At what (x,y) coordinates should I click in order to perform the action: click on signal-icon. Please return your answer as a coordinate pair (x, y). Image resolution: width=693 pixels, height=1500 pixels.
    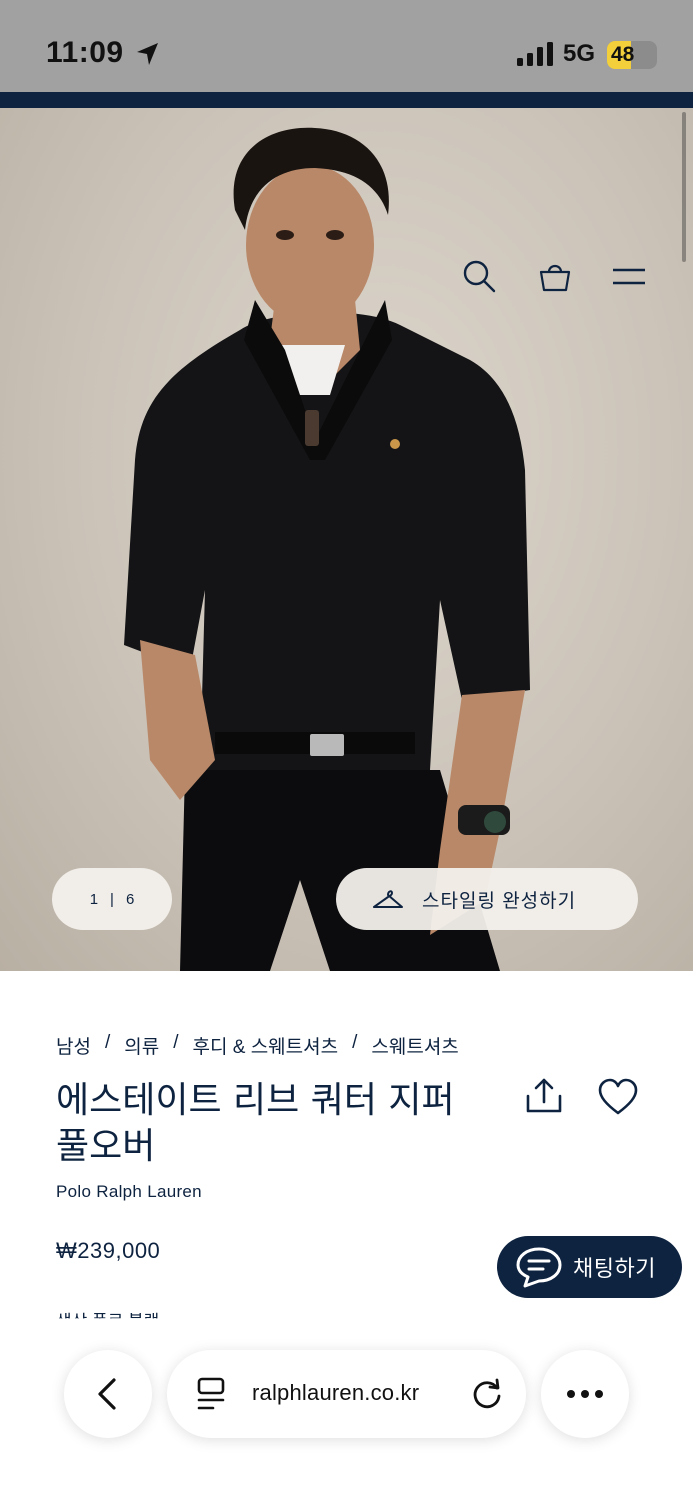
    Looking at the image, I should click on (535, 54).